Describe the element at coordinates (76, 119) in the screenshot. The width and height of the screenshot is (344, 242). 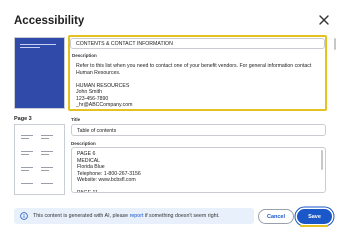
I see `title-label: Title` at that location.